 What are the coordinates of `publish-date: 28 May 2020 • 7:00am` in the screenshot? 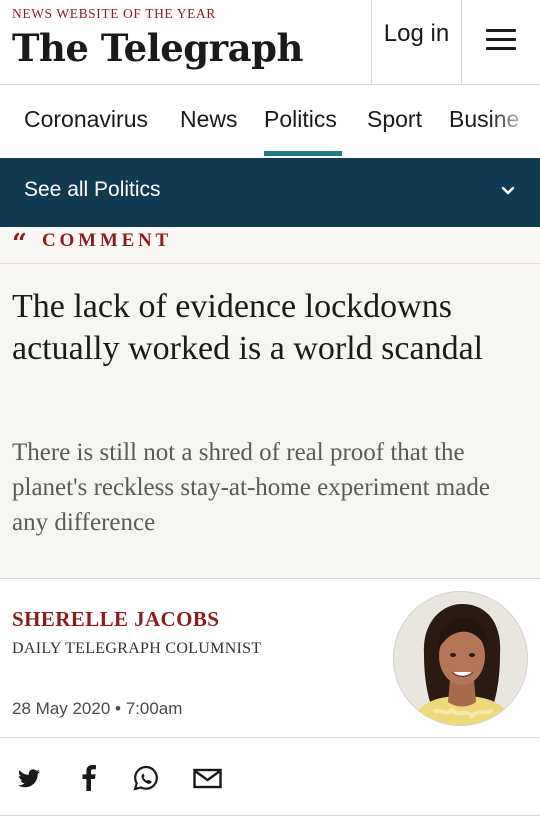 It's located at (97, 708).